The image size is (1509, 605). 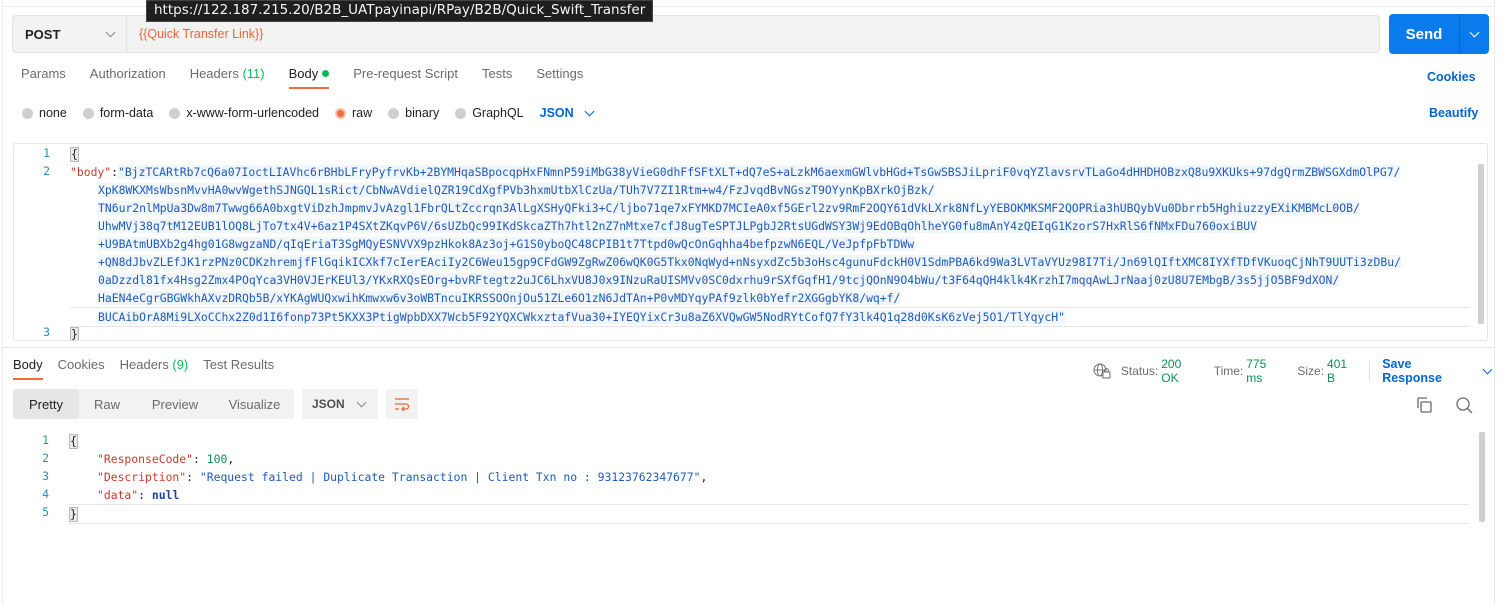 I want to click on view-preview: Preview, so click(x=175, y=404).